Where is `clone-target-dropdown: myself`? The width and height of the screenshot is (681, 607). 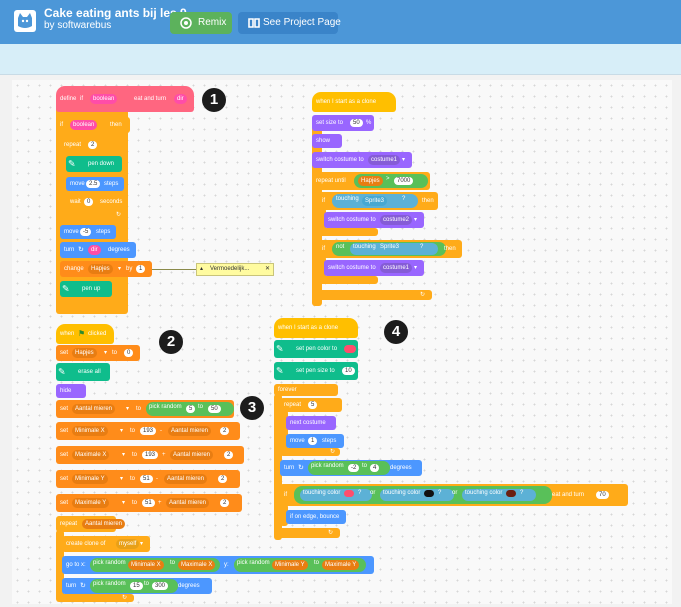 clone-target-dropdown: myself is located at coordinates (128, 544).